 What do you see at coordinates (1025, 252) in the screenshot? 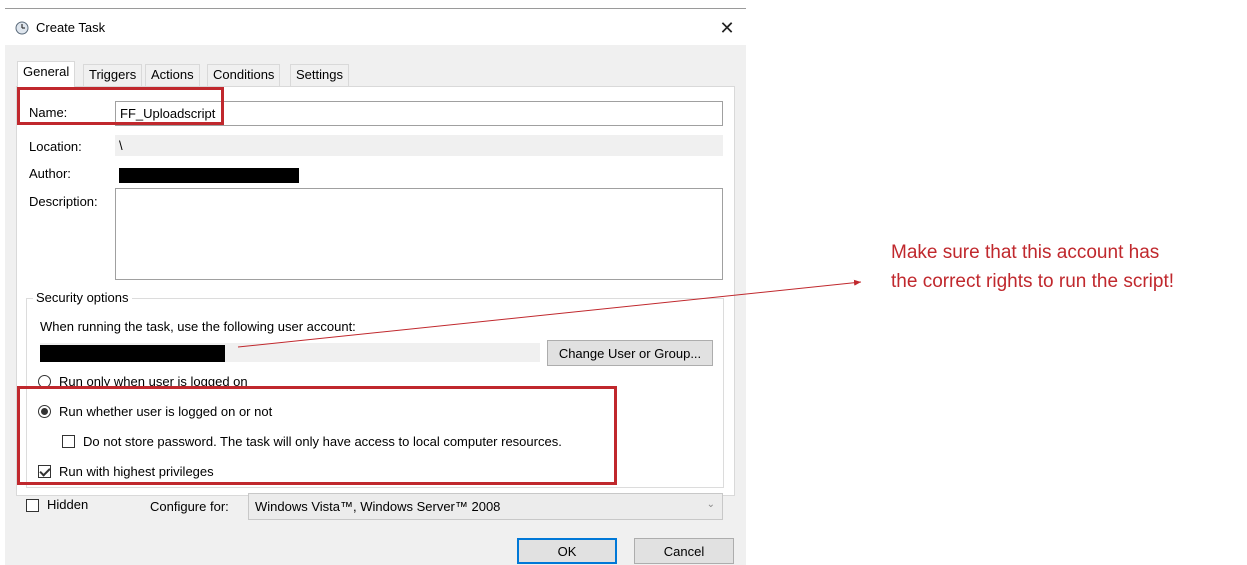
I see `annotation-line-1: Make sure that this account has` at bounding box center [1025, 252].